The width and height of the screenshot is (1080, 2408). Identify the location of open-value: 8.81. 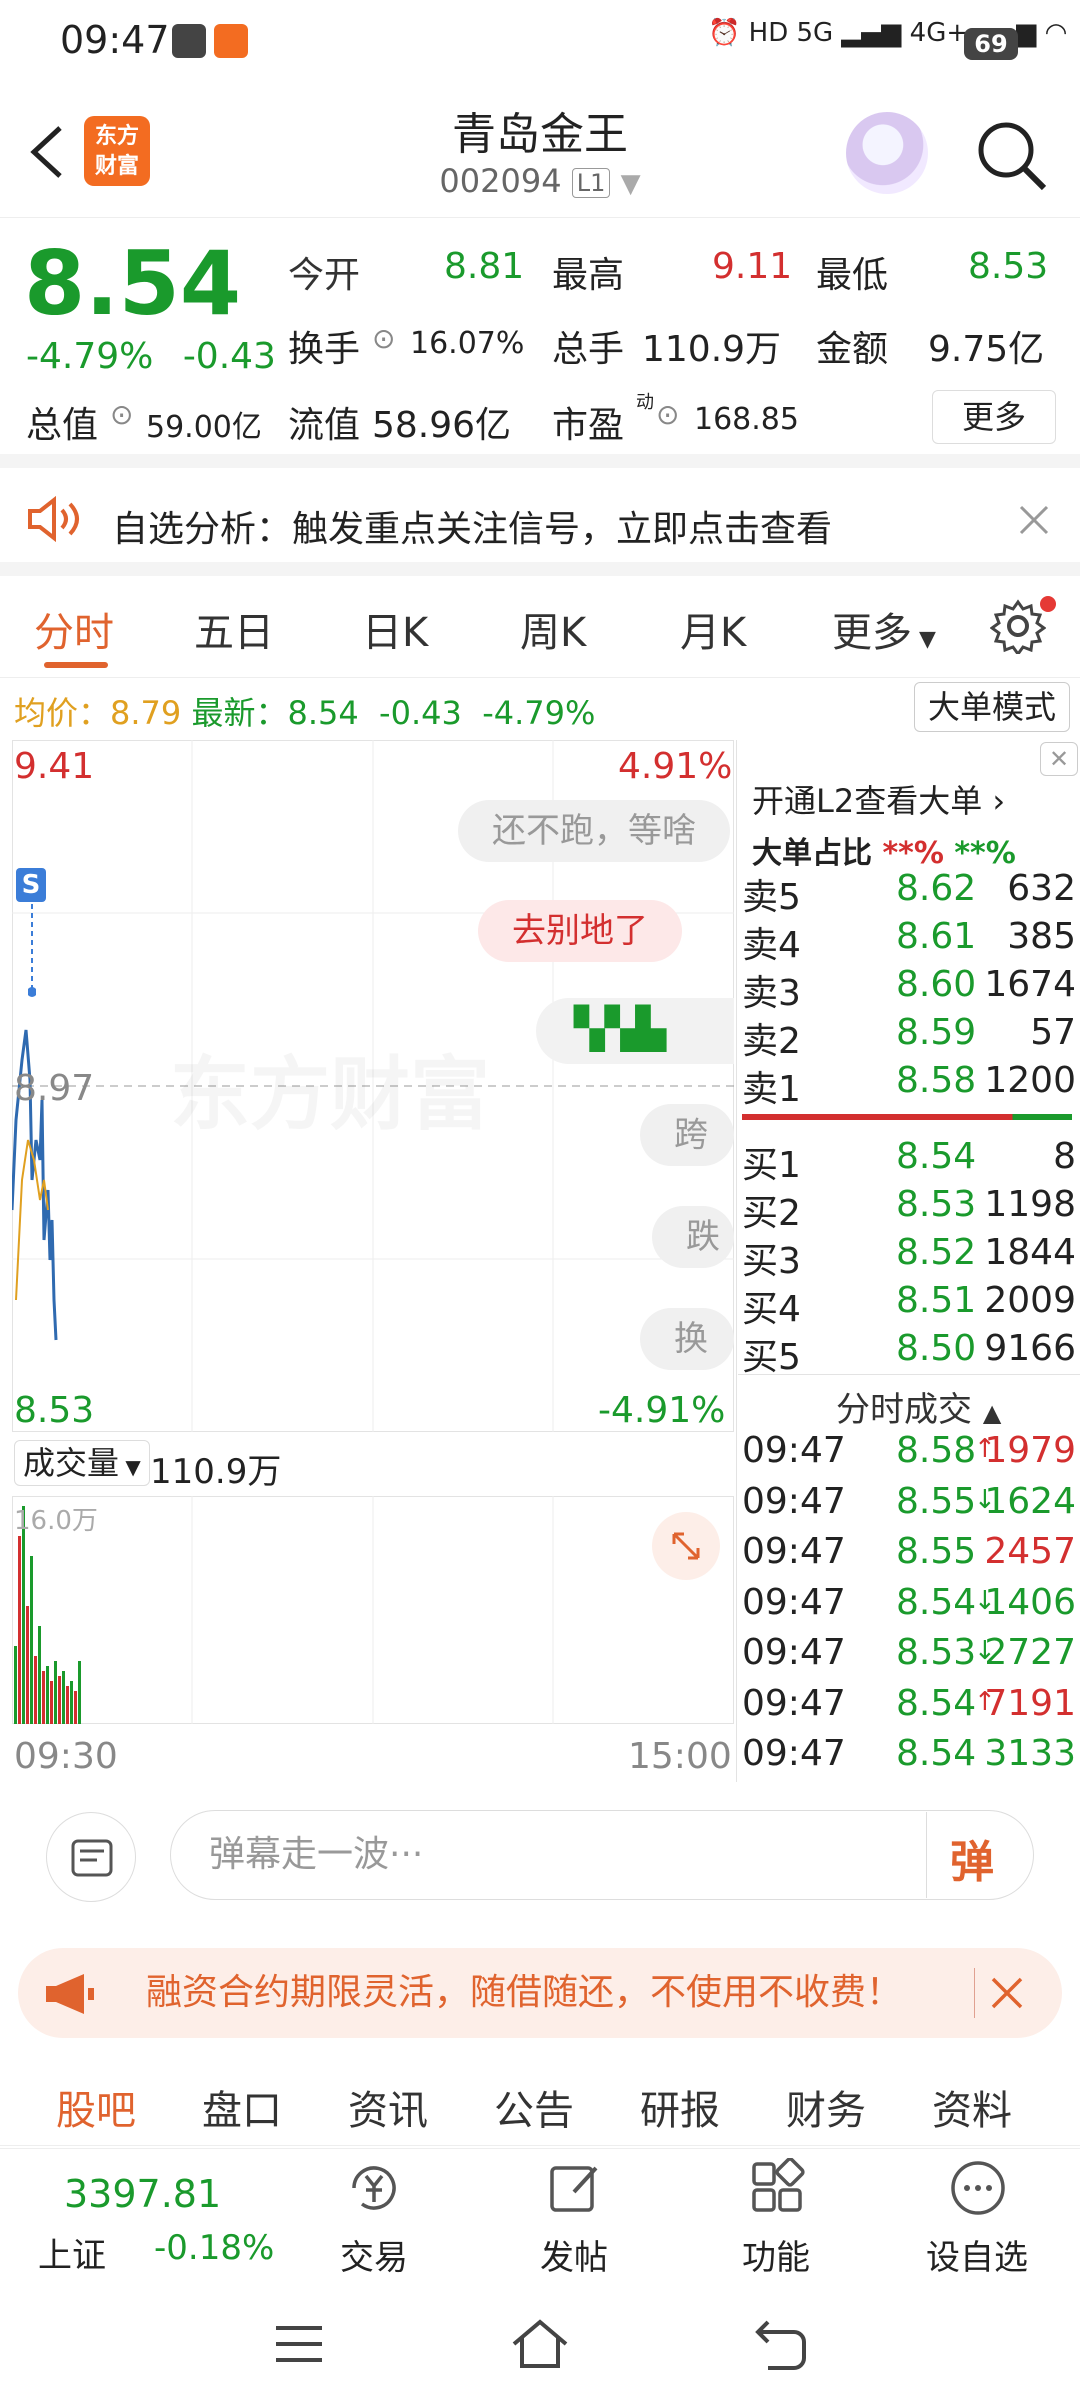
(484, 266).